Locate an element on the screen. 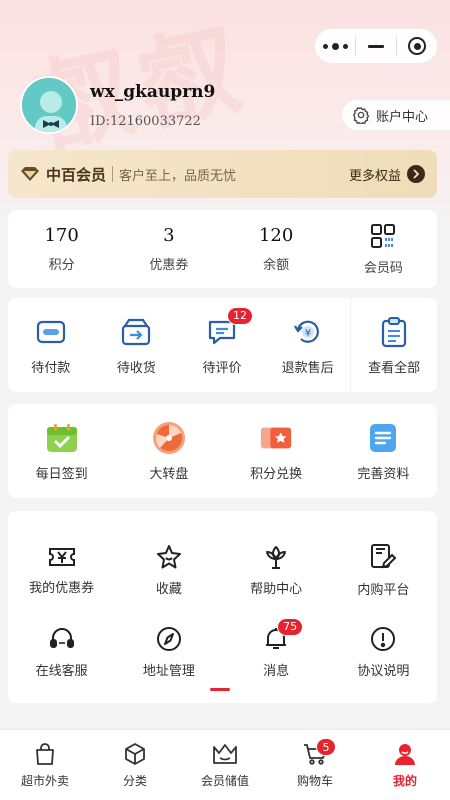 This screenshot has width=450, height=800. target-icon is located at coordinates (417, 46).